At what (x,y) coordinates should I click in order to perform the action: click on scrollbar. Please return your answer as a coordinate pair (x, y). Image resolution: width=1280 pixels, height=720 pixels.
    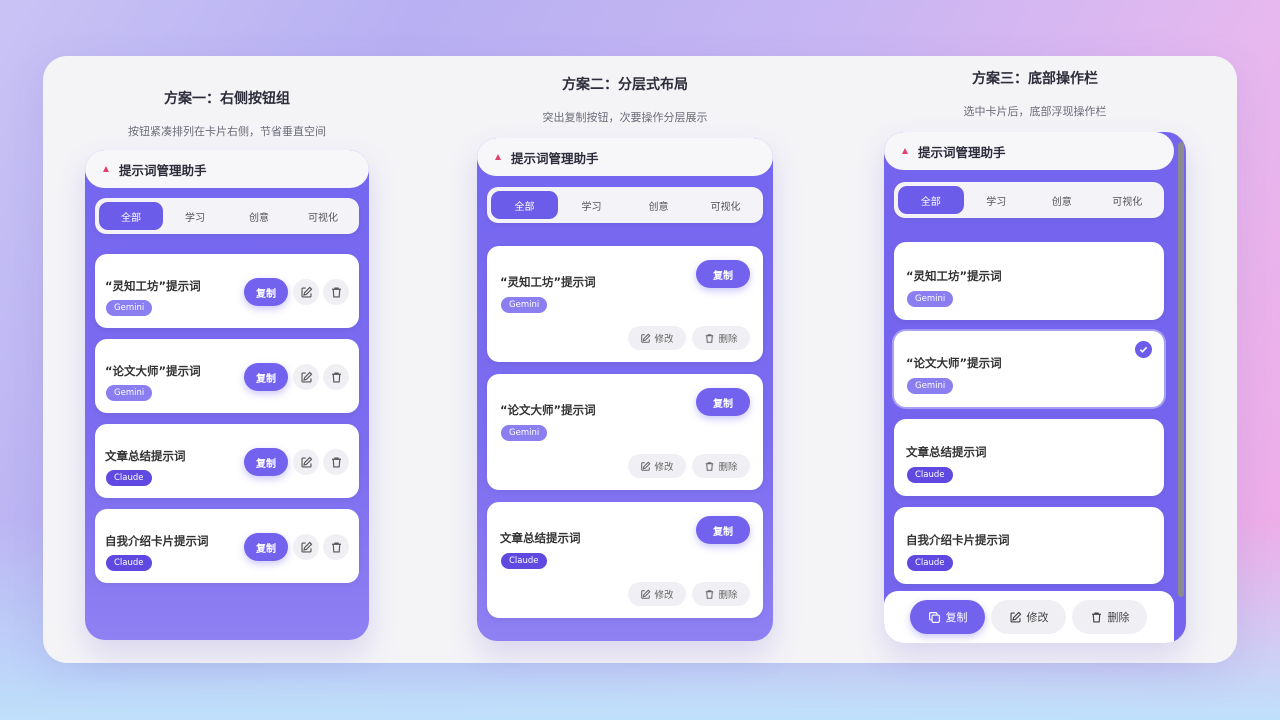
    Looking at the image, I should click on (1181, 369).